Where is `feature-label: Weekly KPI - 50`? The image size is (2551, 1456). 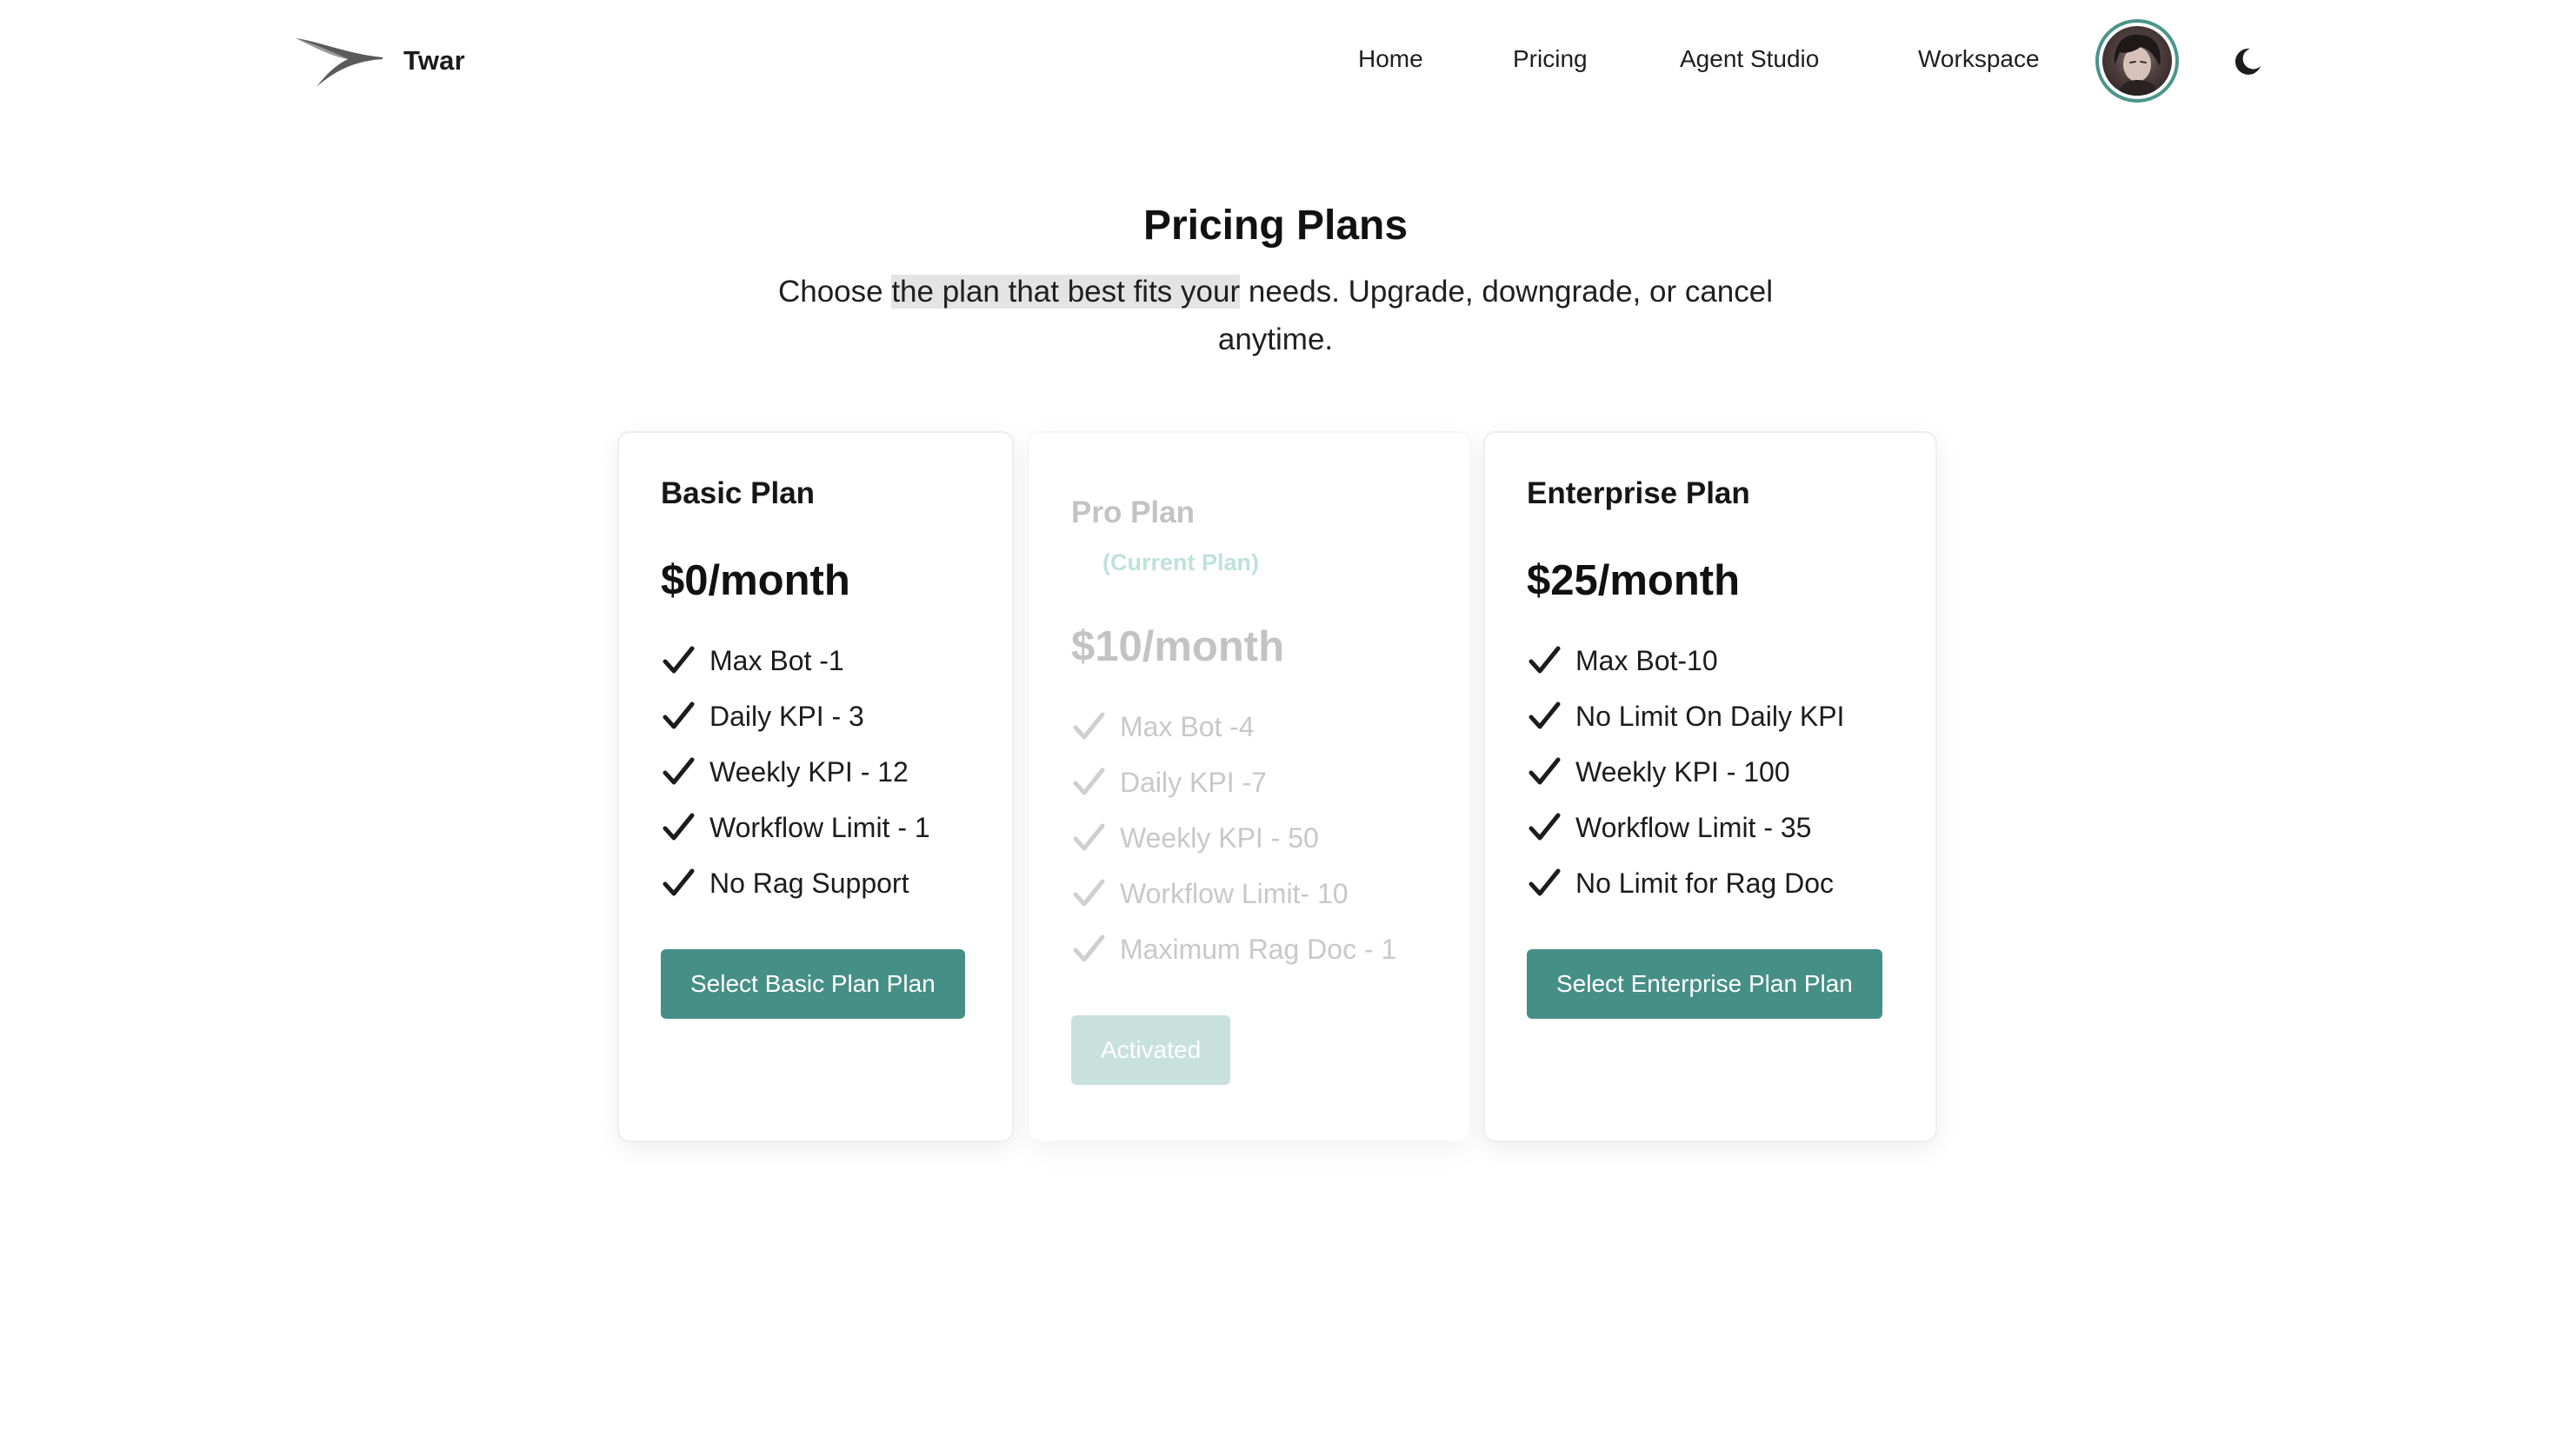 feature-label: Weekly KPI - 50 is located at coordinates (1219, 837).